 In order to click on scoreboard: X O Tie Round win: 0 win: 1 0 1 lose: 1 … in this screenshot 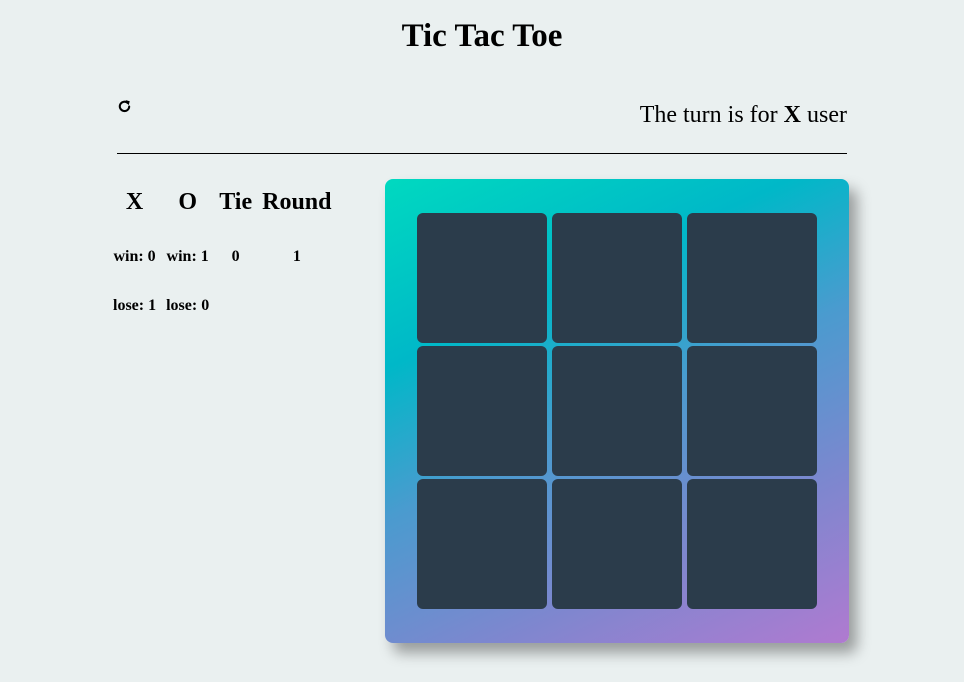, I will do `click(222, 256)`.